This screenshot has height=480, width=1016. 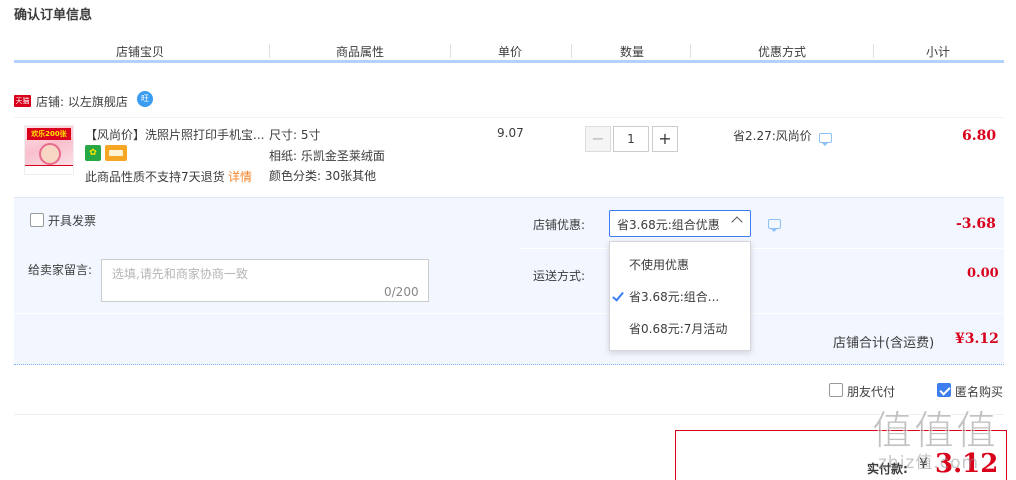 What do you see at coordinates (678, 328) in the screenshot?
I see `dropdown-option-july: 省0.68元:7月活动` at bounding box center [678, 328].